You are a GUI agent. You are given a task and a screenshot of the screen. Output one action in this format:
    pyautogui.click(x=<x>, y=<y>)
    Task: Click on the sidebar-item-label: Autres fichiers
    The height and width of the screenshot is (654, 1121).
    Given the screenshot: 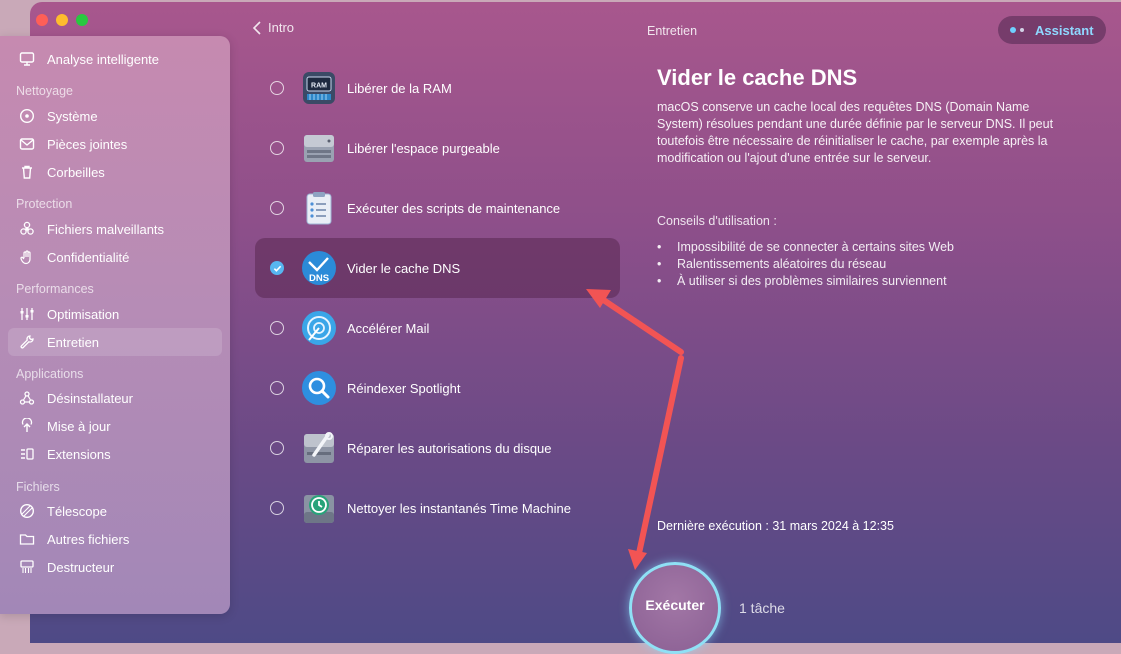 What is the action you would take?
    pyautogui.click(x=88, y=539)
    